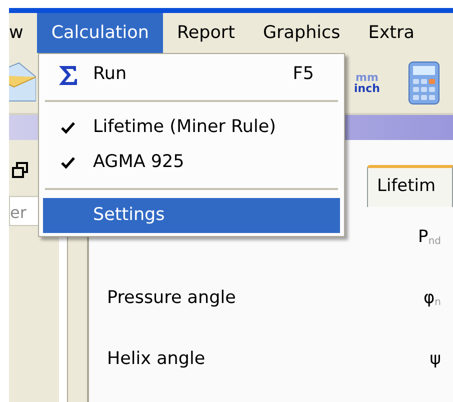  I want to click on parameter-label: Pressure angle, so click(171, 298).